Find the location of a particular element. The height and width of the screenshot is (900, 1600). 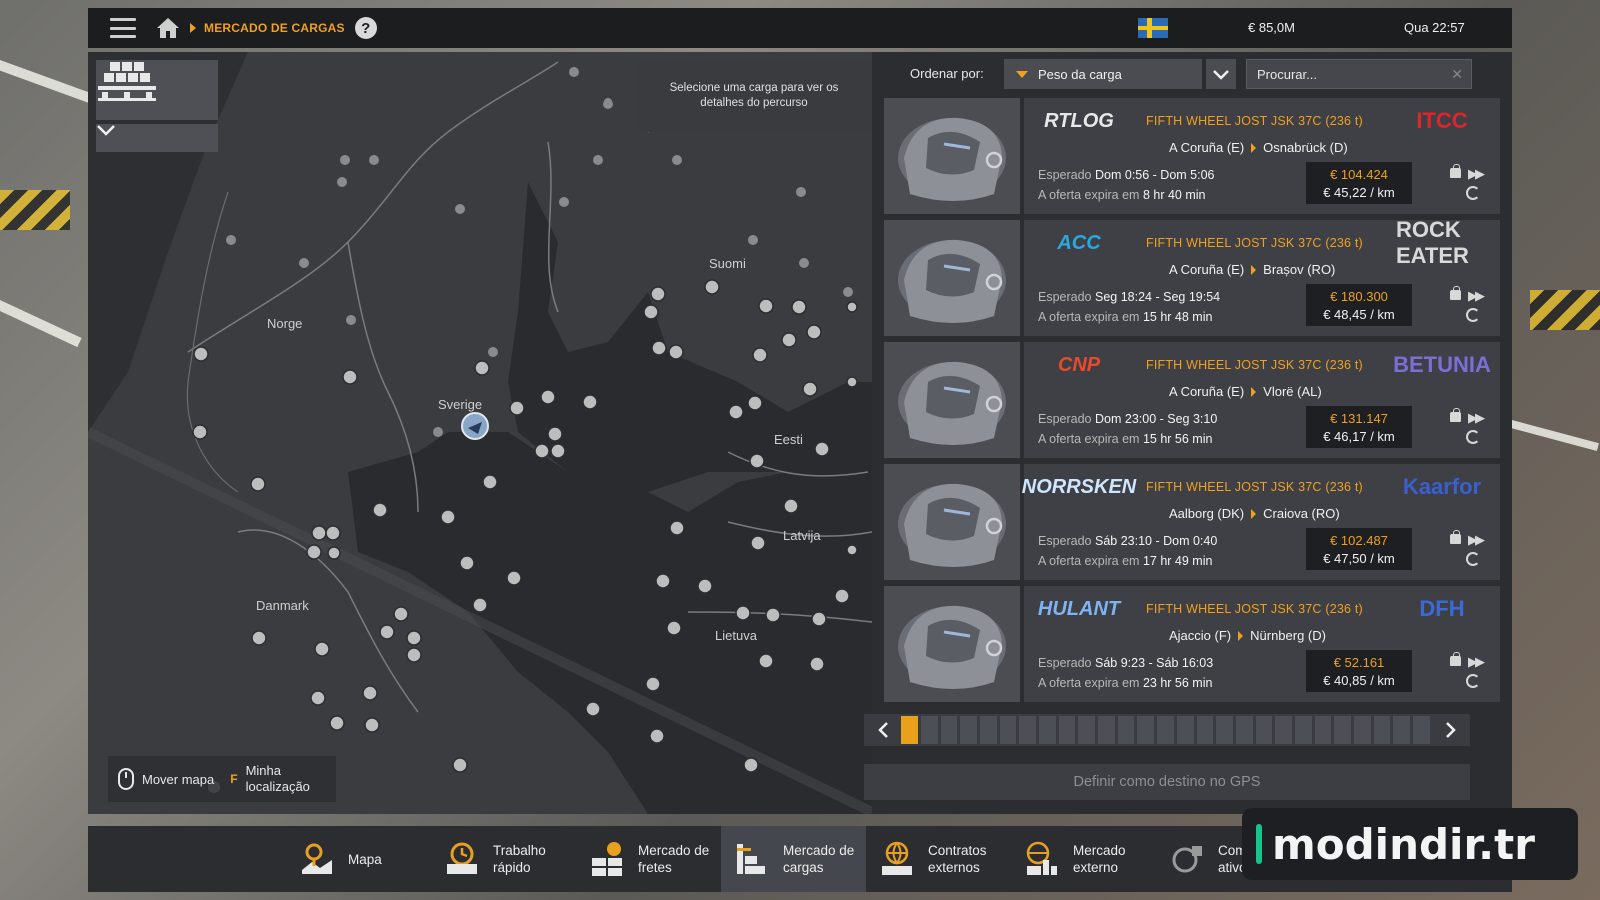

chevron-left-icon is located at coordinates (882, 730).